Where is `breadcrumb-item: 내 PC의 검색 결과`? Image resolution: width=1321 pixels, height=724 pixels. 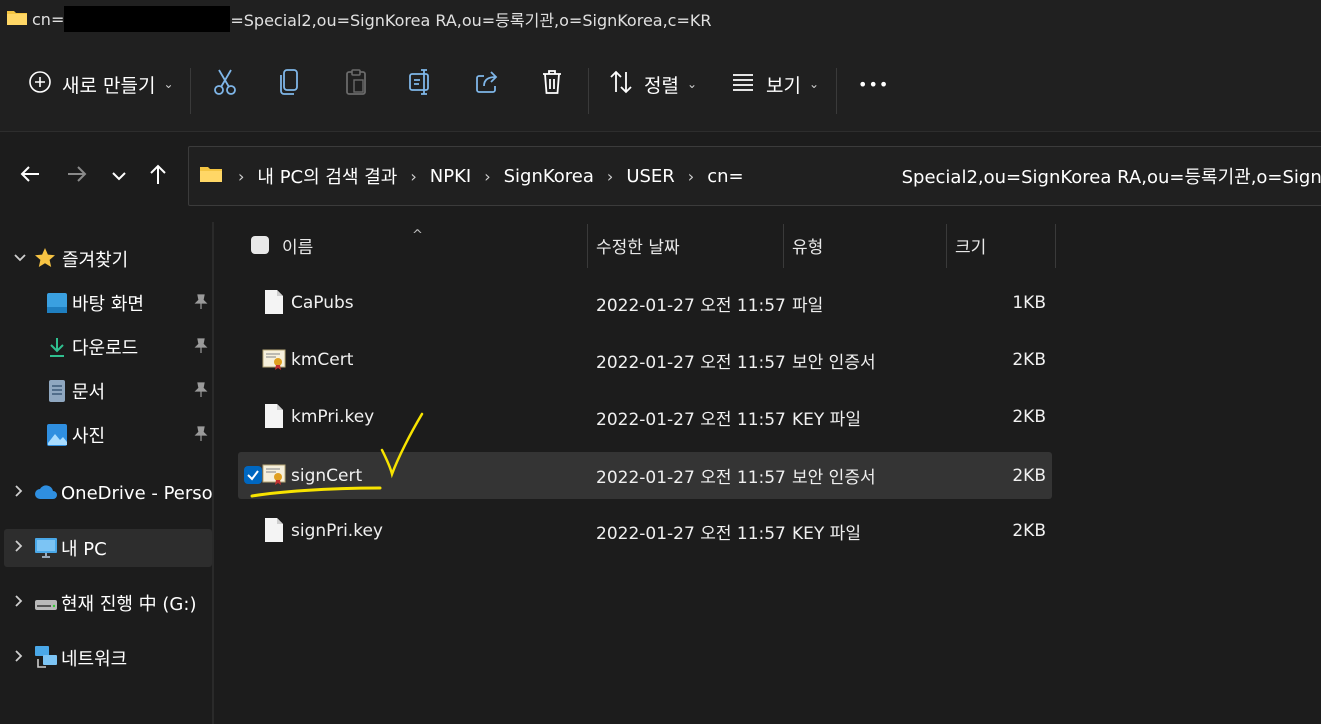
breadcrumb-item: 내 PC의 검색 결과 is located at coordinates (327, 176).